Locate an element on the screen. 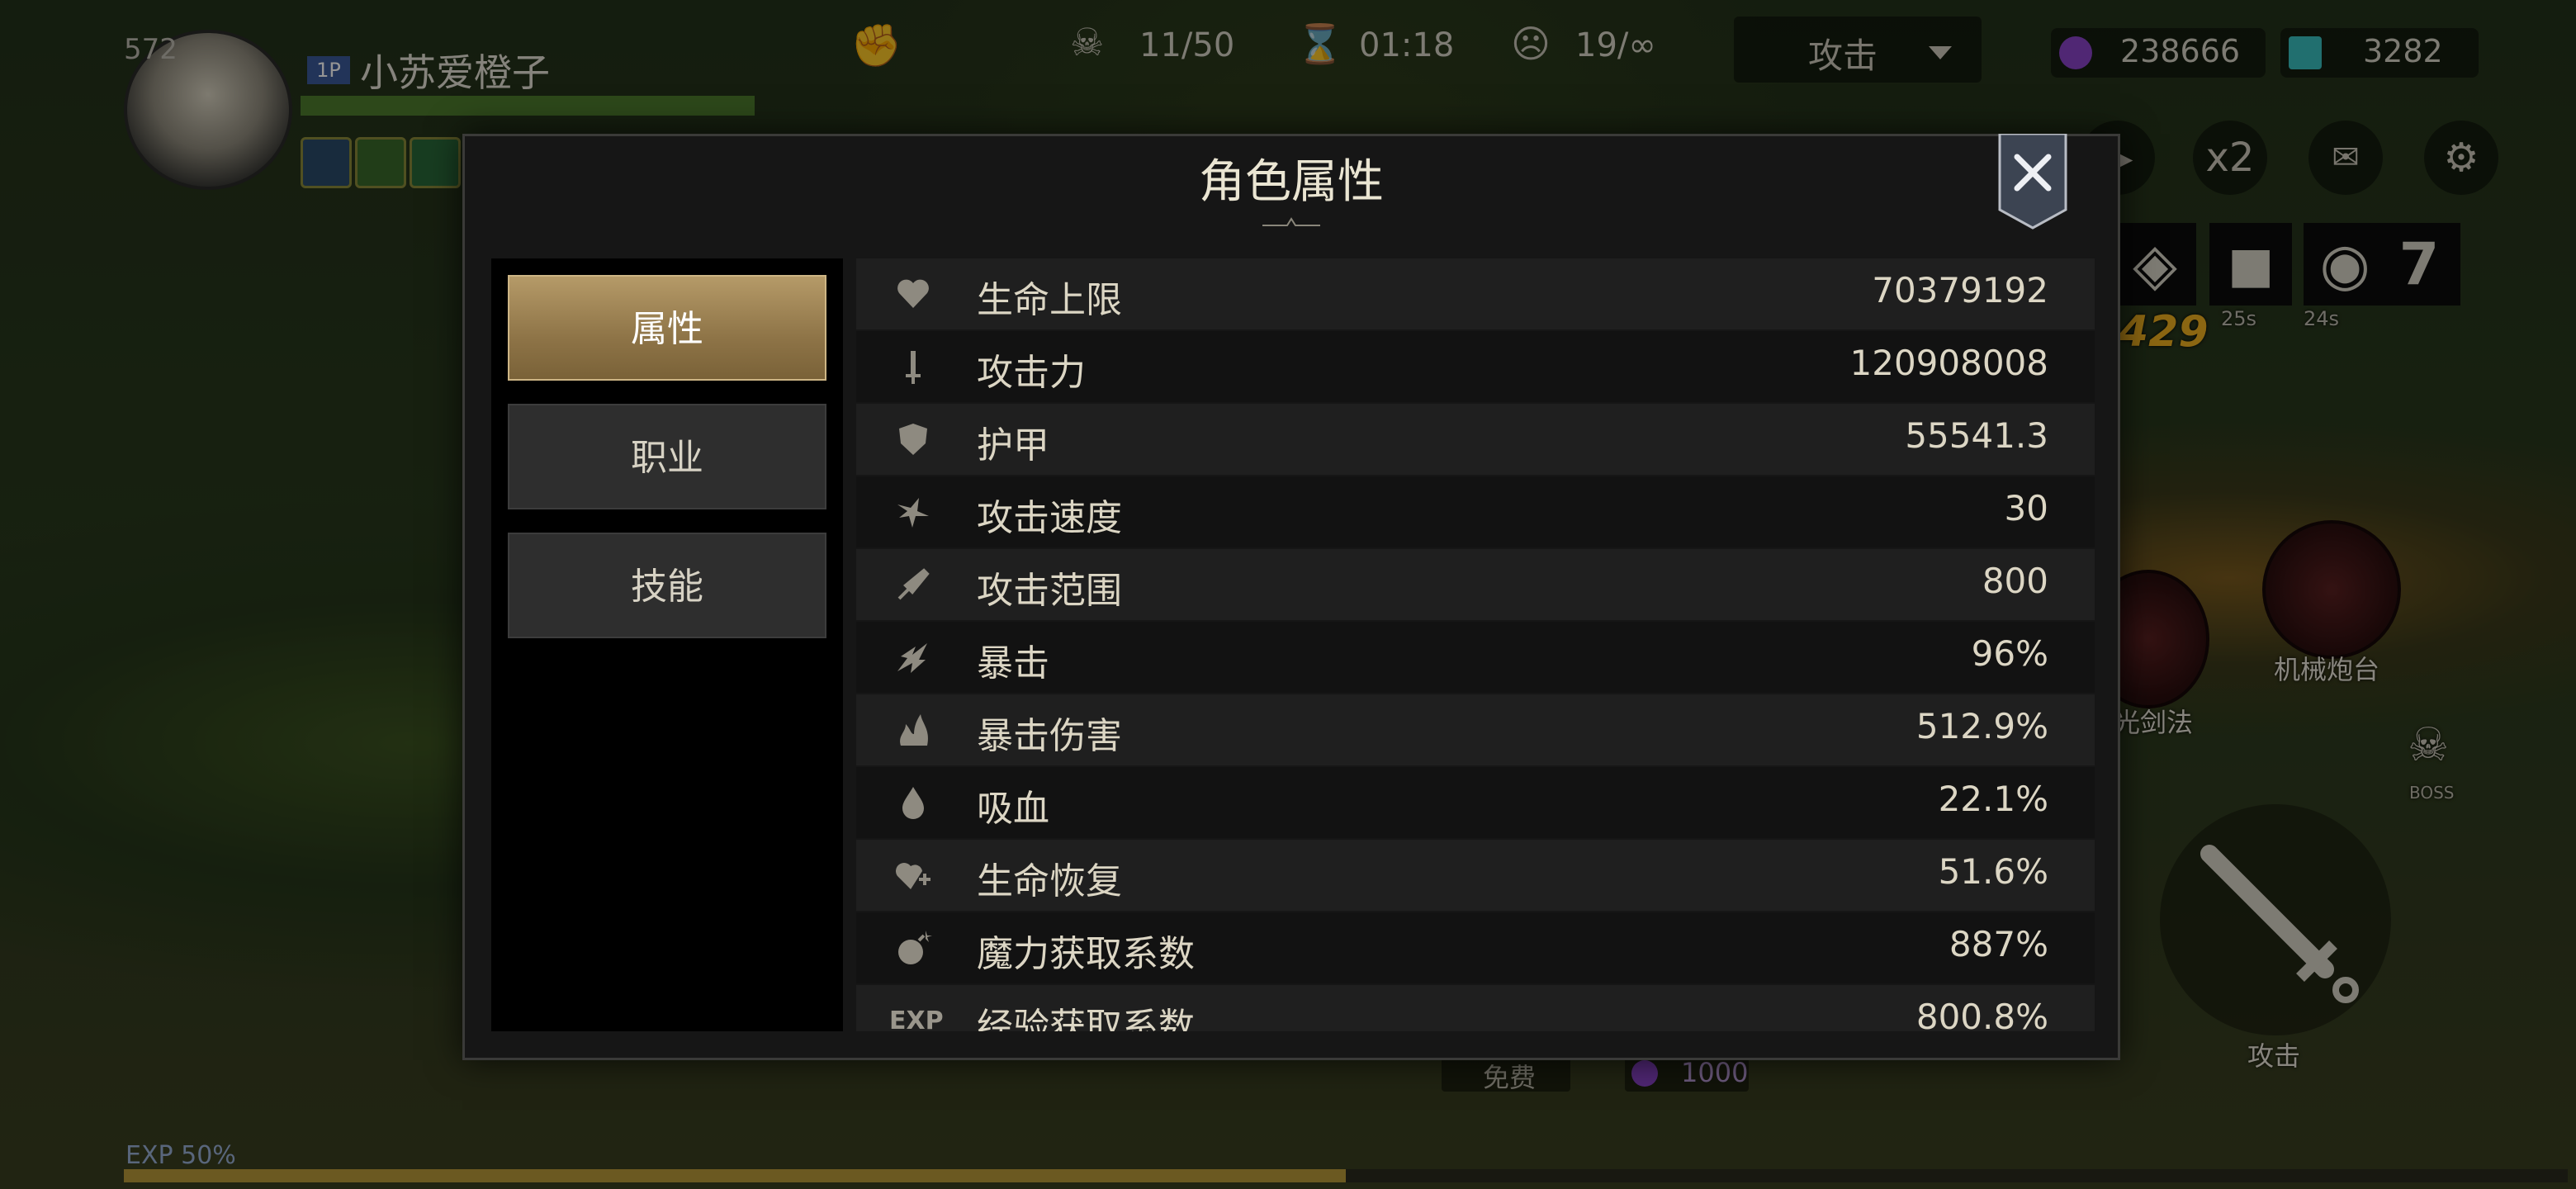 This screenshot has width=2576, height=1189. stat-row: 魔力获取系数 887% is located at coordinates (1475, 947).